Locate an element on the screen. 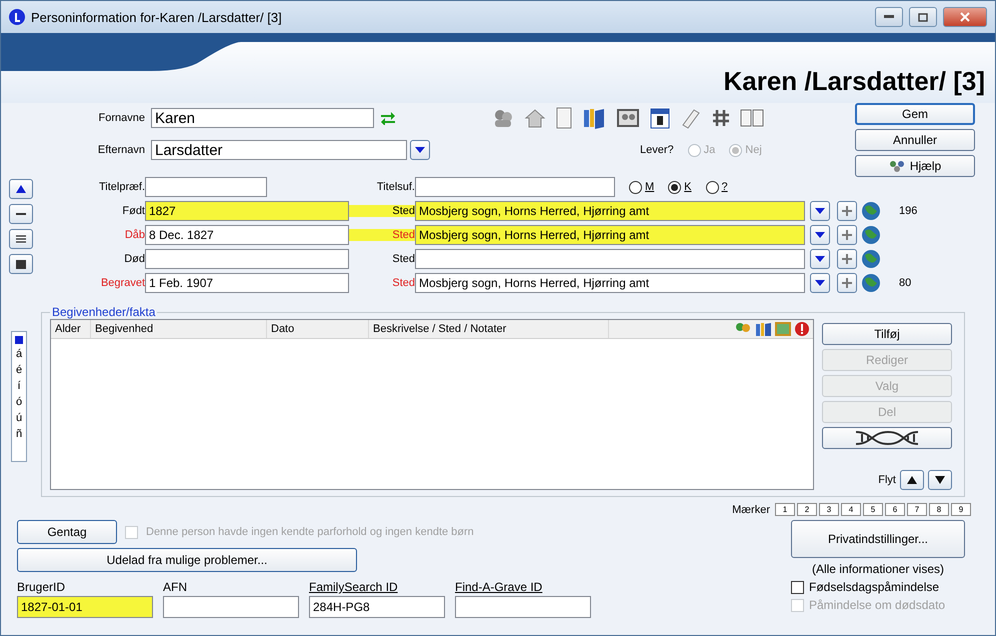 The height and width of the screenshot is (636, 996). warning-icon is located at coordinates (802, 329).